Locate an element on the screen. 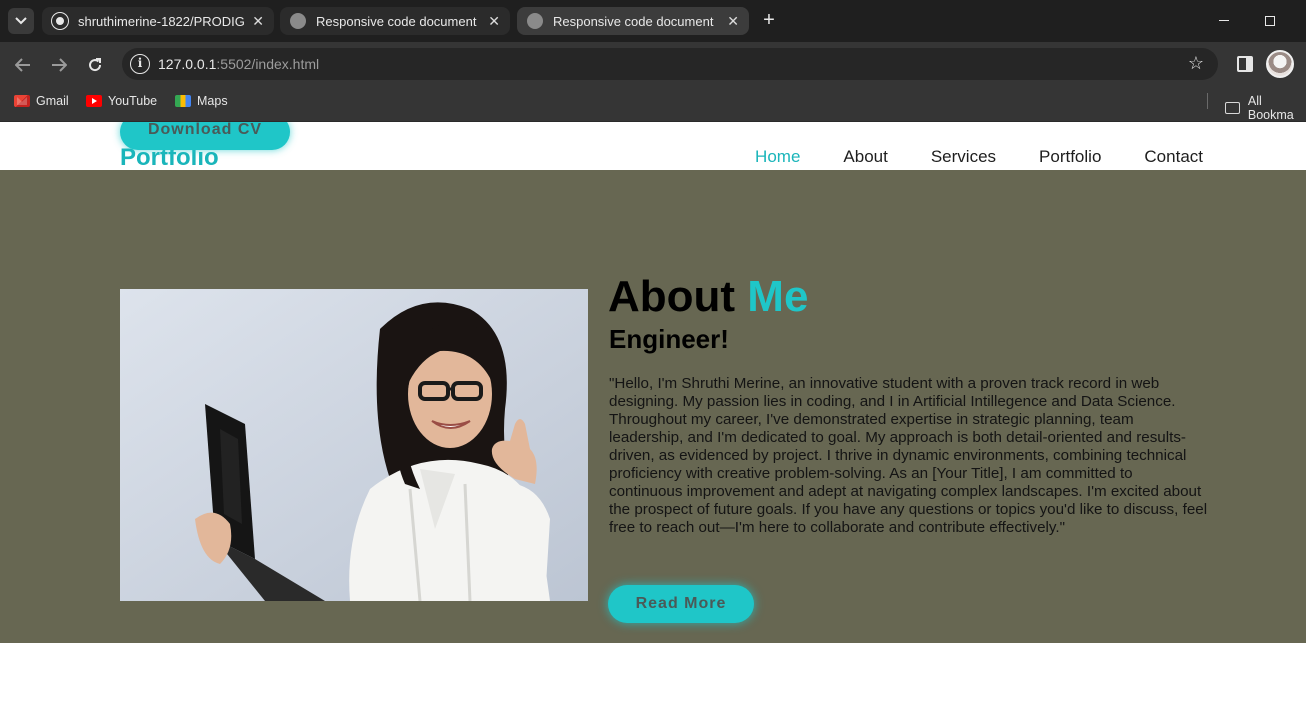 The width and height of the screenshot is (1306, 719). toolbar: i 127.0.0.1:5502/index.html ☆ is located at coordinates (653, 64).